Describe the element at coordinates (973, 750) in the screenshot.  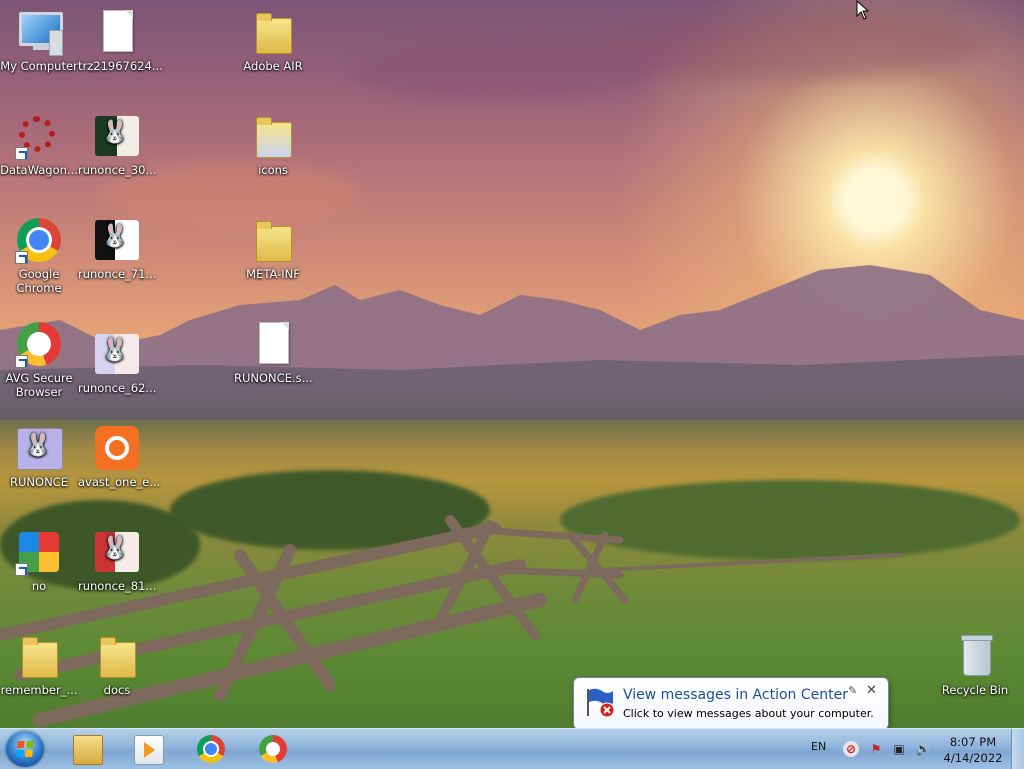
I see `system-clock: 8:07 PM 4/14/2022` at that location.